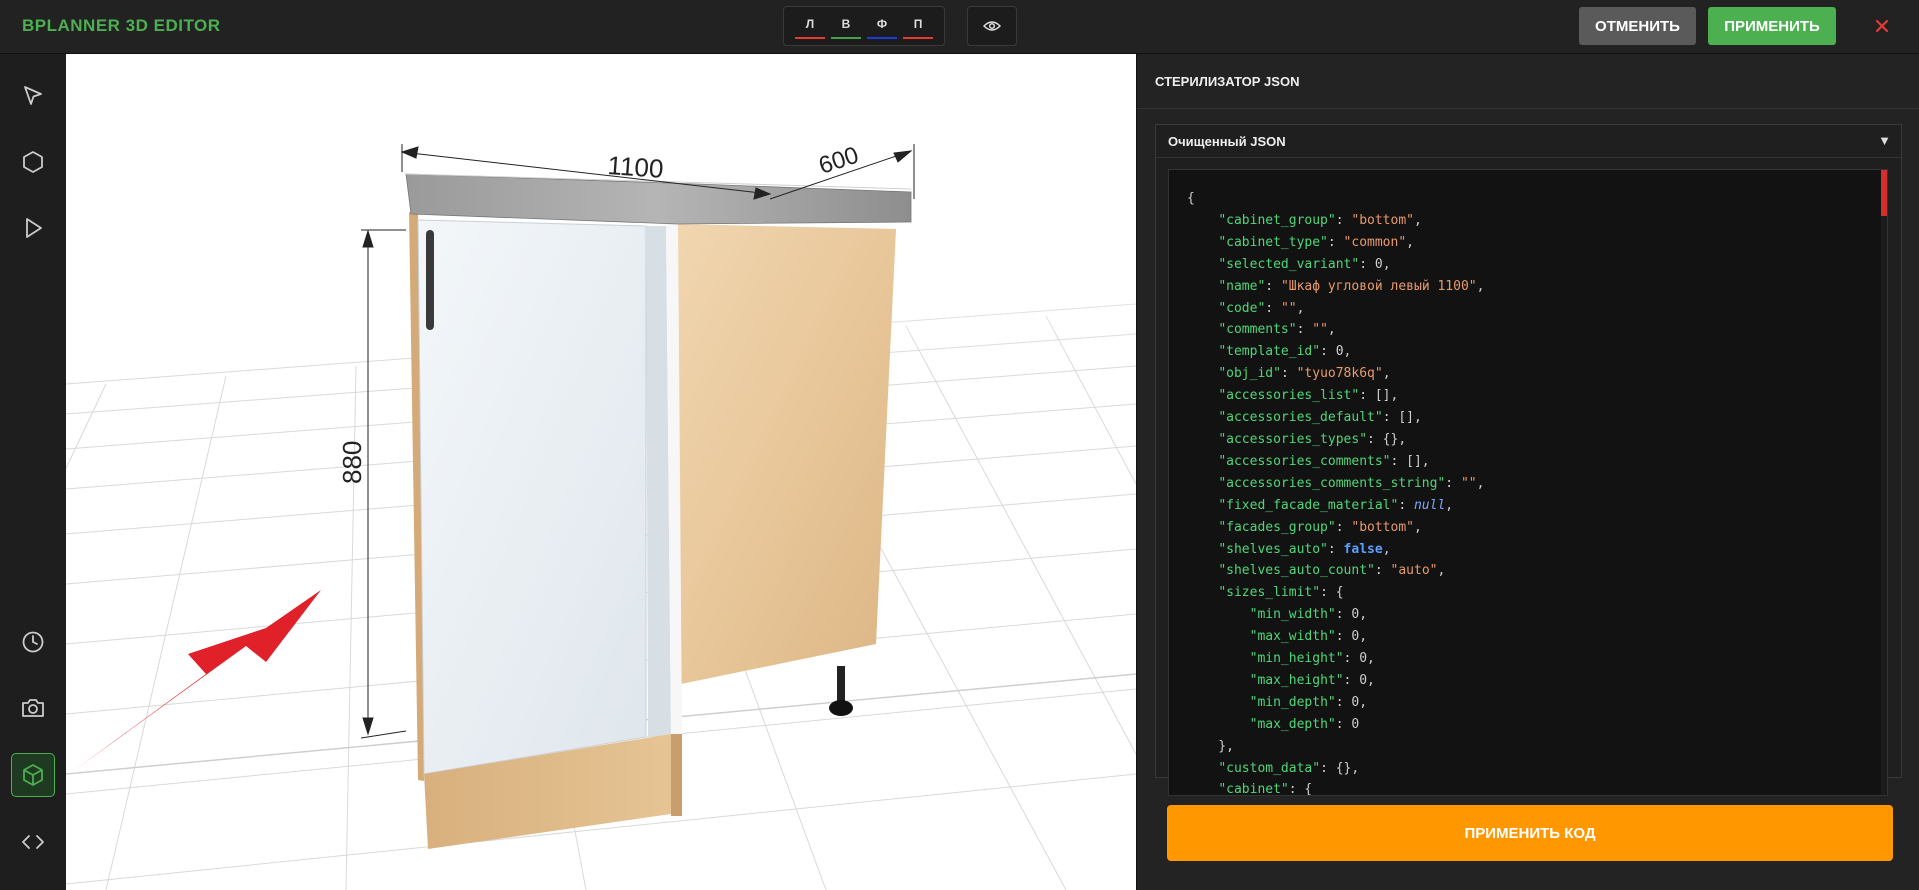 The image size is (1919, 890). I want to click on code-line: "obj_id": "tyuo78k6q",, so click(1335, 374).